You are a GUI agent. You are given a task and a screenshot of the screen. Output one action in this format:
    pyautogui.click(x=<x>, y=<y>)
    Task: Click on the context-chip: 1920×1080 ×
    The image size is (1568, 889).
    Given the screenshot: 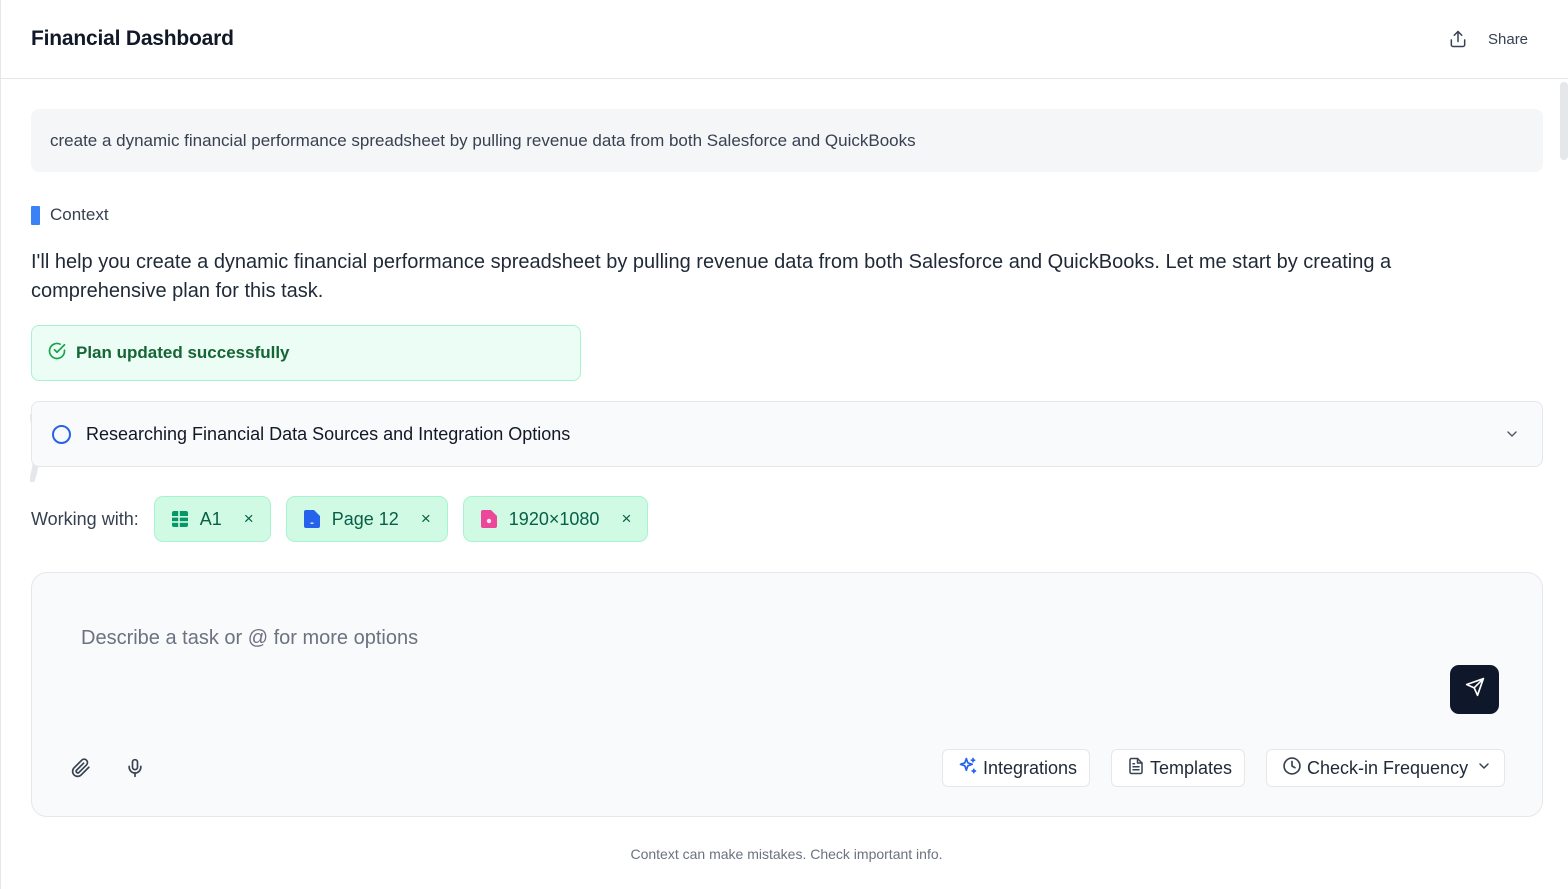 What is the action you would take?
    pyautogui.click(x=555, y=519)
    